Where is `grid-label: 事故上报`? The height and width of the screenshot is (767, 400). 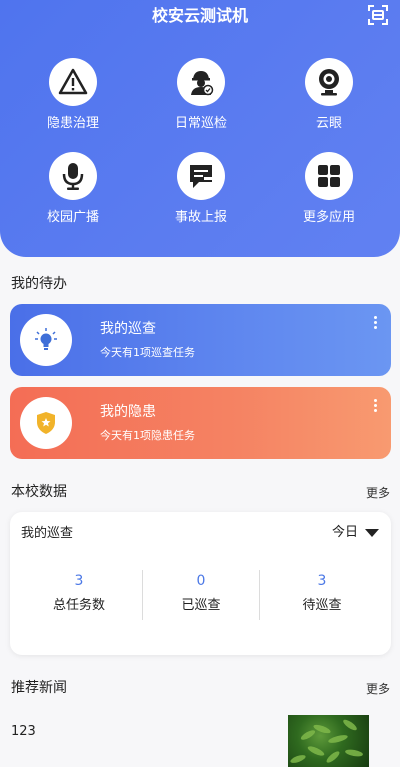
grid-label: 事故上报 is located at coordinates (200, 217).